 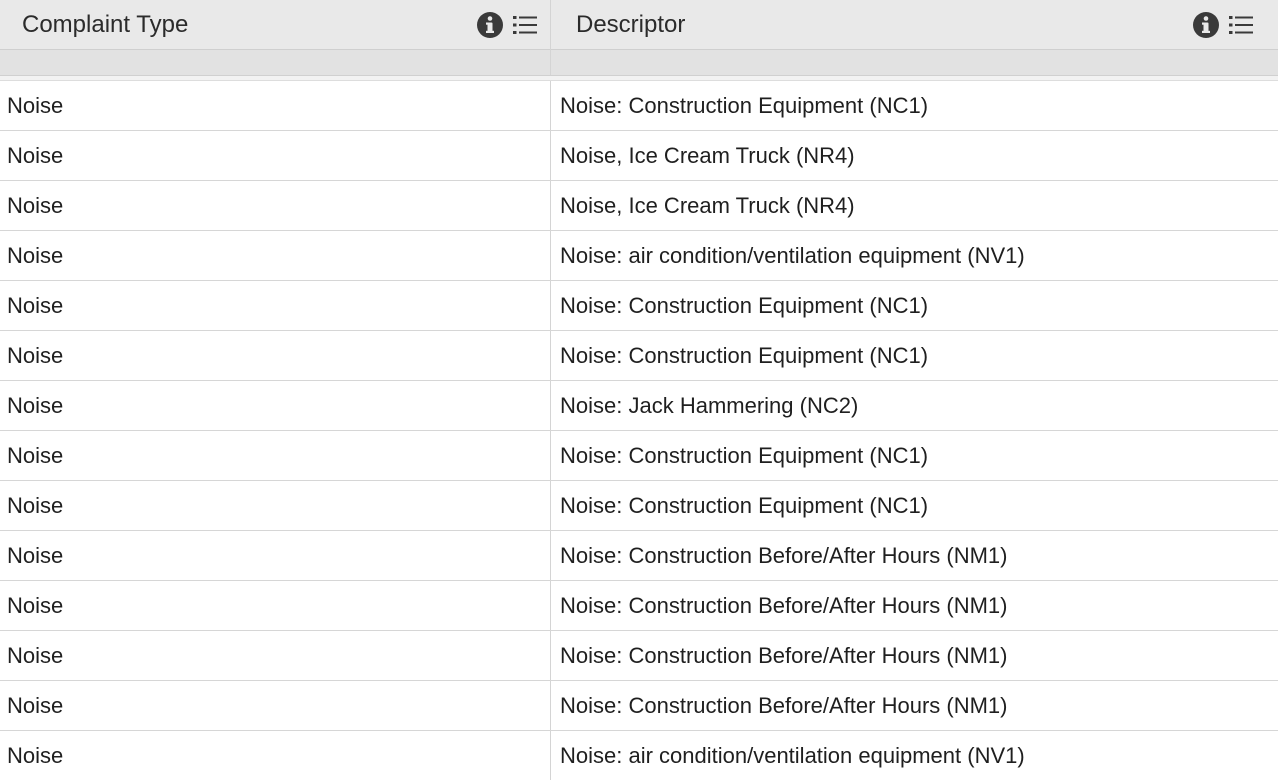 I want to click on filter-row, so click(x=639, y=63).